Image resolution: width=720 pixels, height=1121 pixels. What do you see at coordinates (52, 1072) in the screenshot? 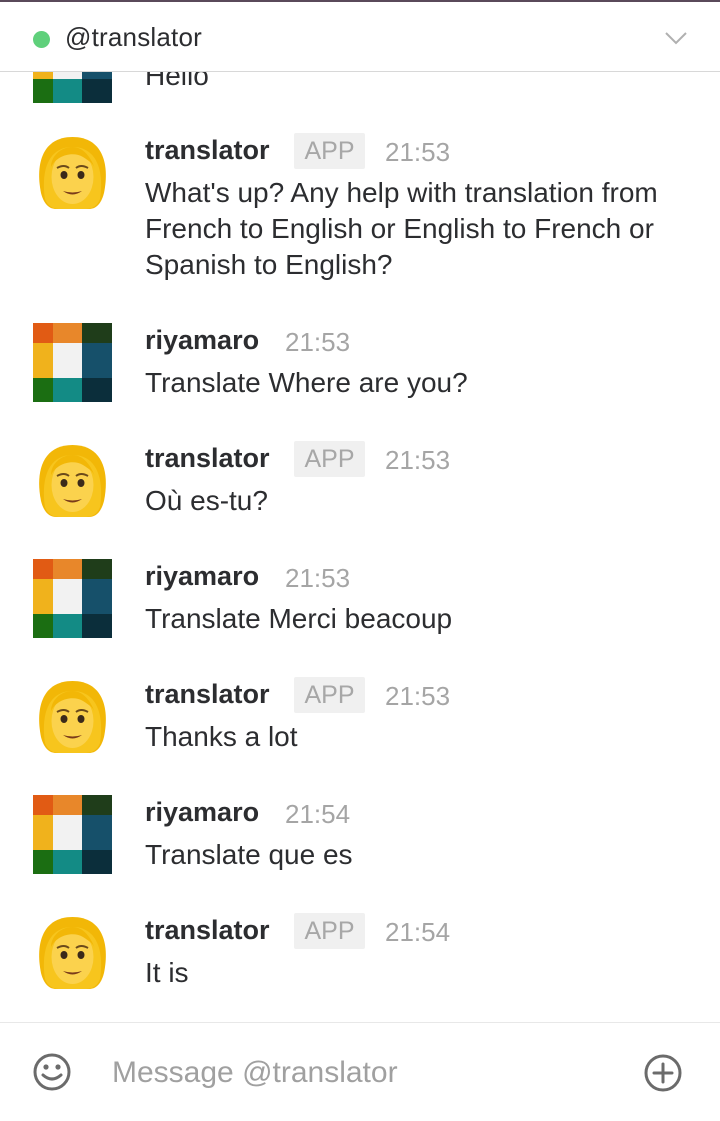
I see `emoji-icon` at bounding box center [52, 1072].